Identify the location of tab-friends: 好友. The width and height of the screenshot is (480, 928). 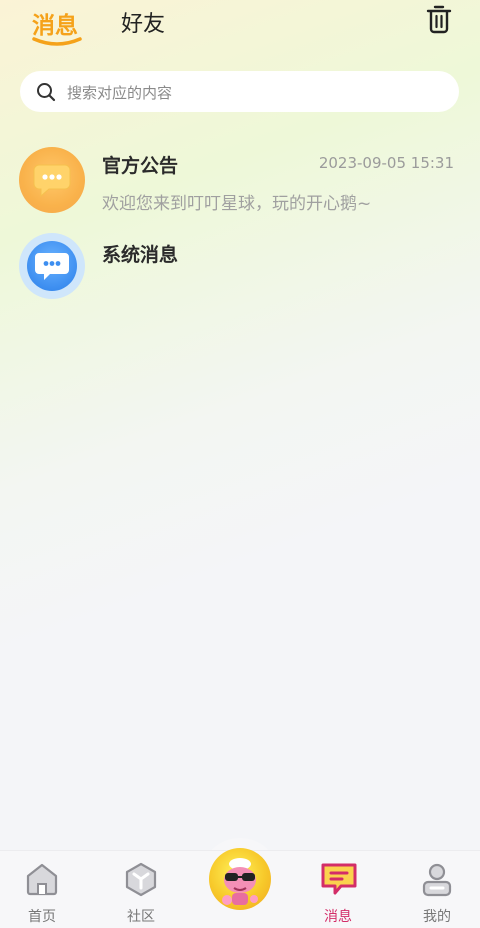
(143, 22).